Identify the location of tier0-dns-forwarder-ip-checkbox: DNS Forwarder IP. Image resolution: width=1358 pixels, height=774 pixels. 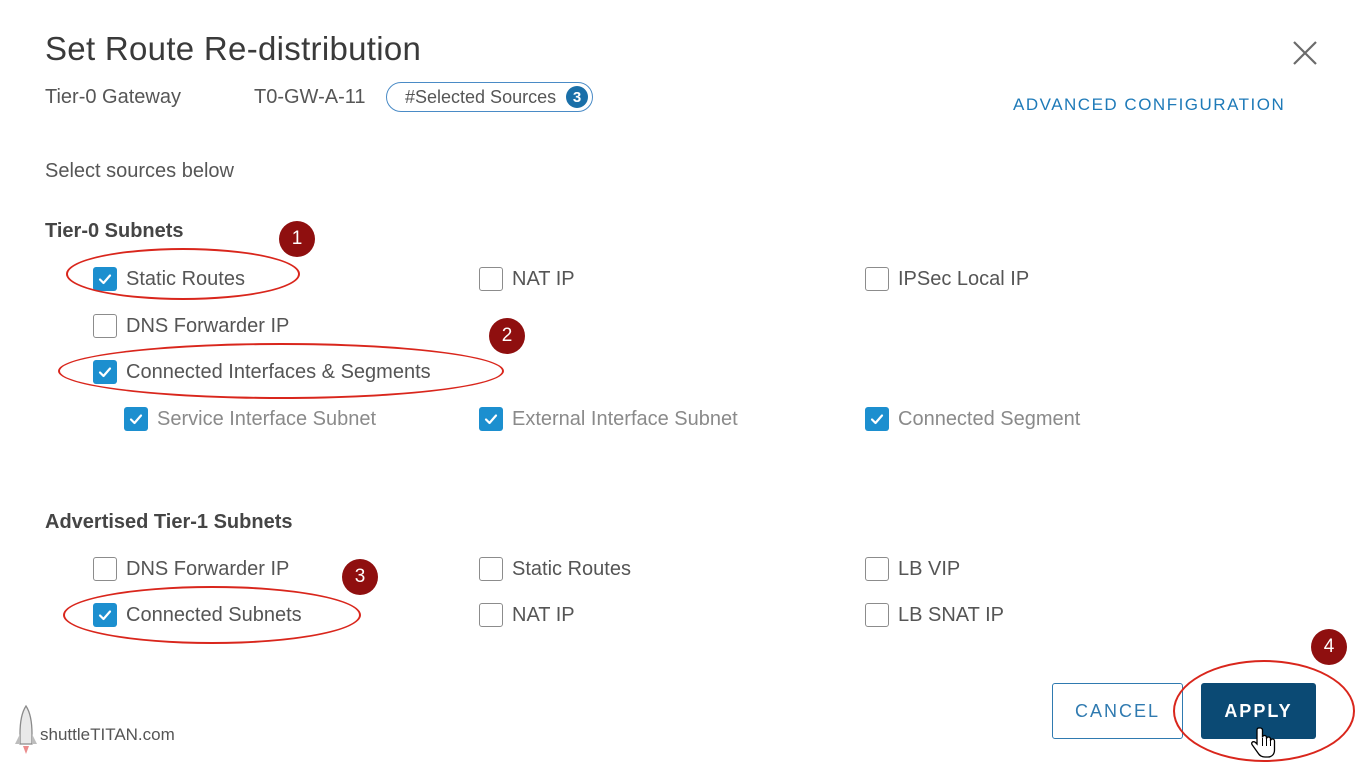
(191, 326).